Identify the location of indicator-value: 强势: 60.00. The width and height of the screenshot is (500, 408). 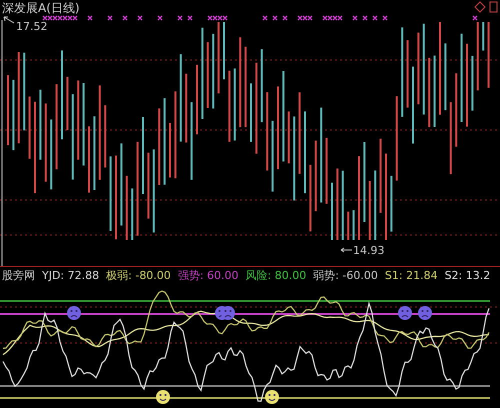
(208, 275).